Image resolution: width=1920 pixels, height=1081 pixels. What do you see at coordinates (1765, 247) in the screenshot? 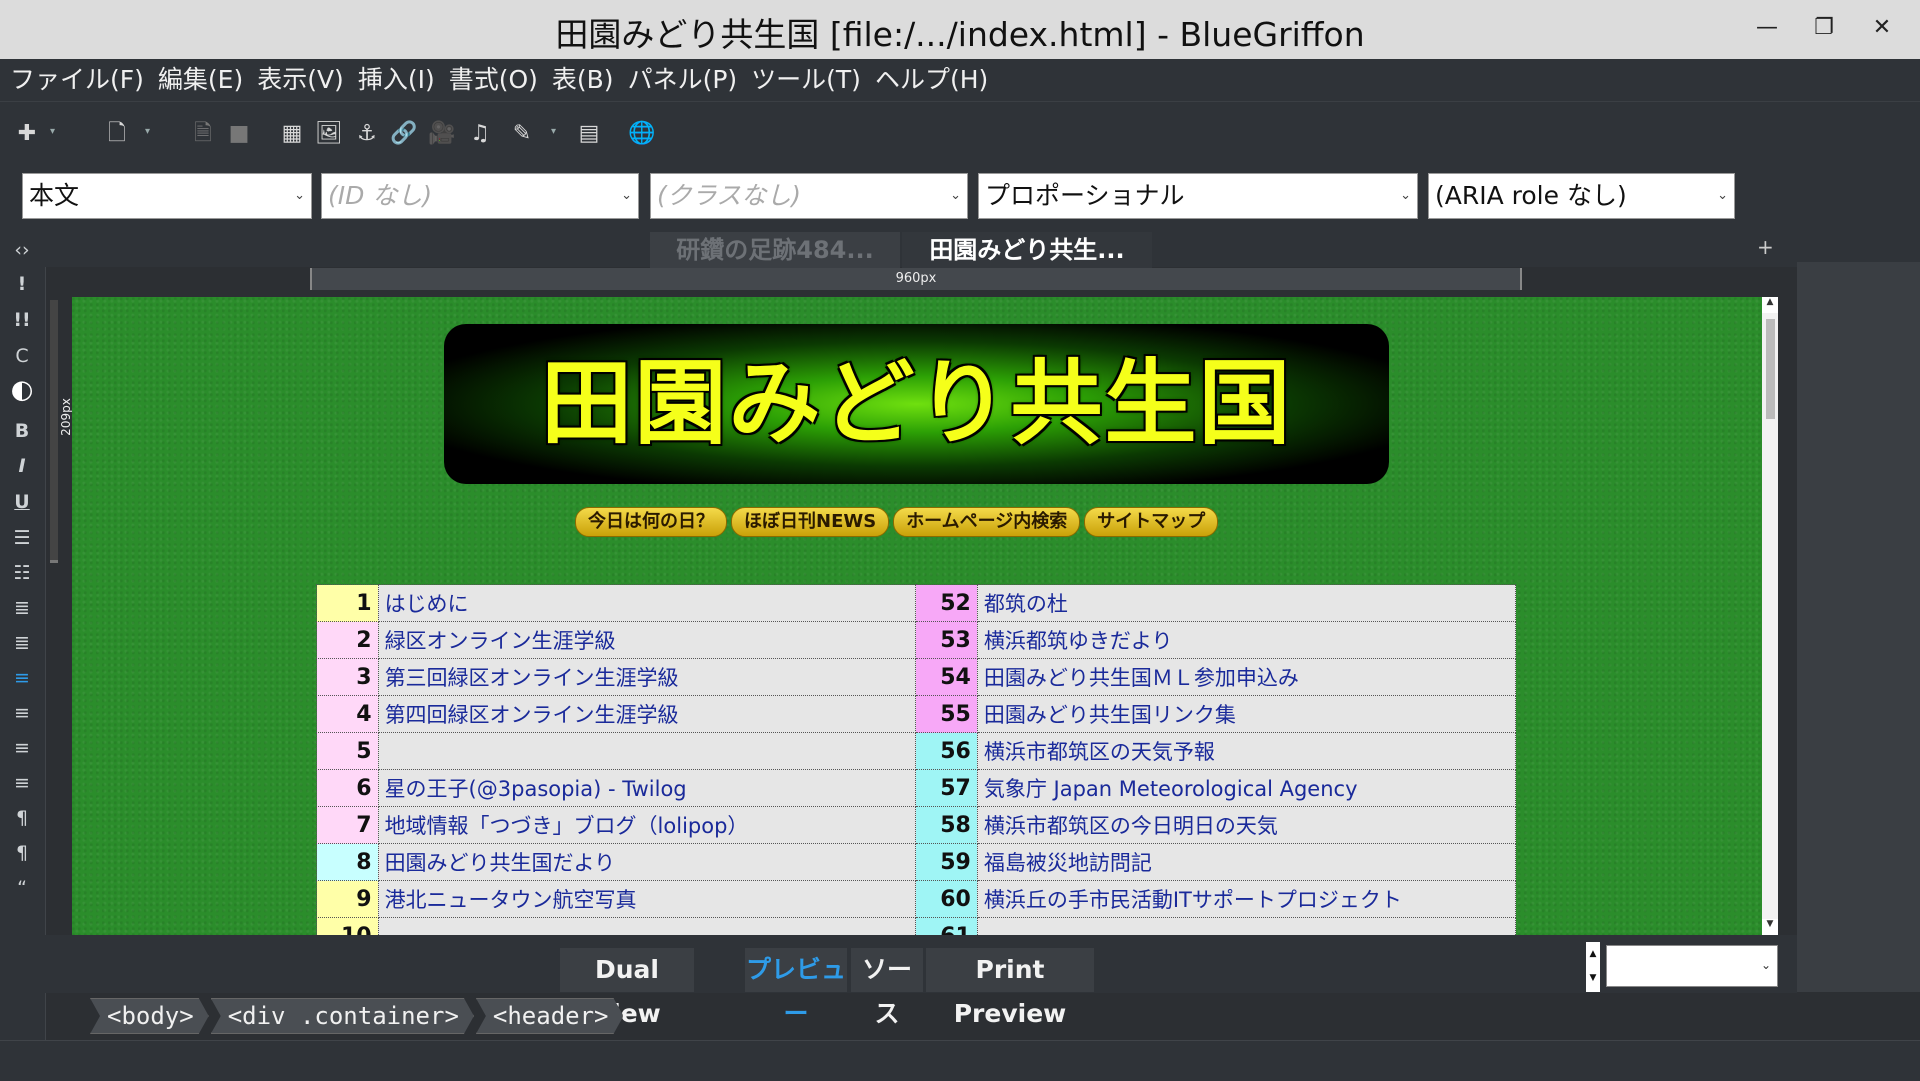
I see `new-tab-icon: +` at bounding box center [1765, 247].